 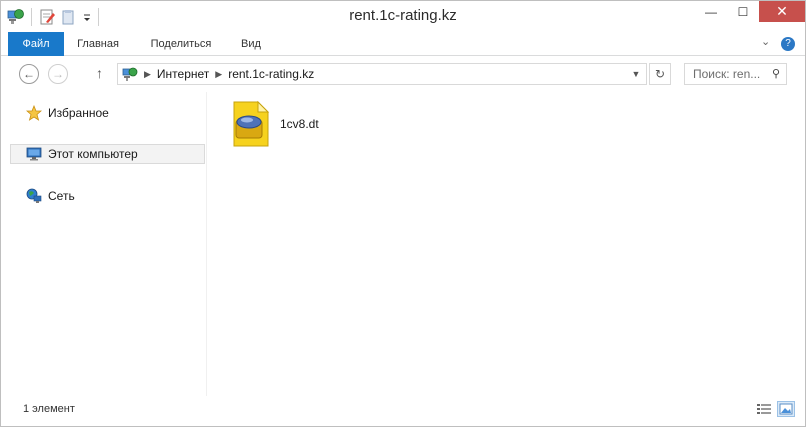 What do you see at coordinates (782, 11) in the screenshot?
I see `close-button: ✕` at bounding box center [782, 11].